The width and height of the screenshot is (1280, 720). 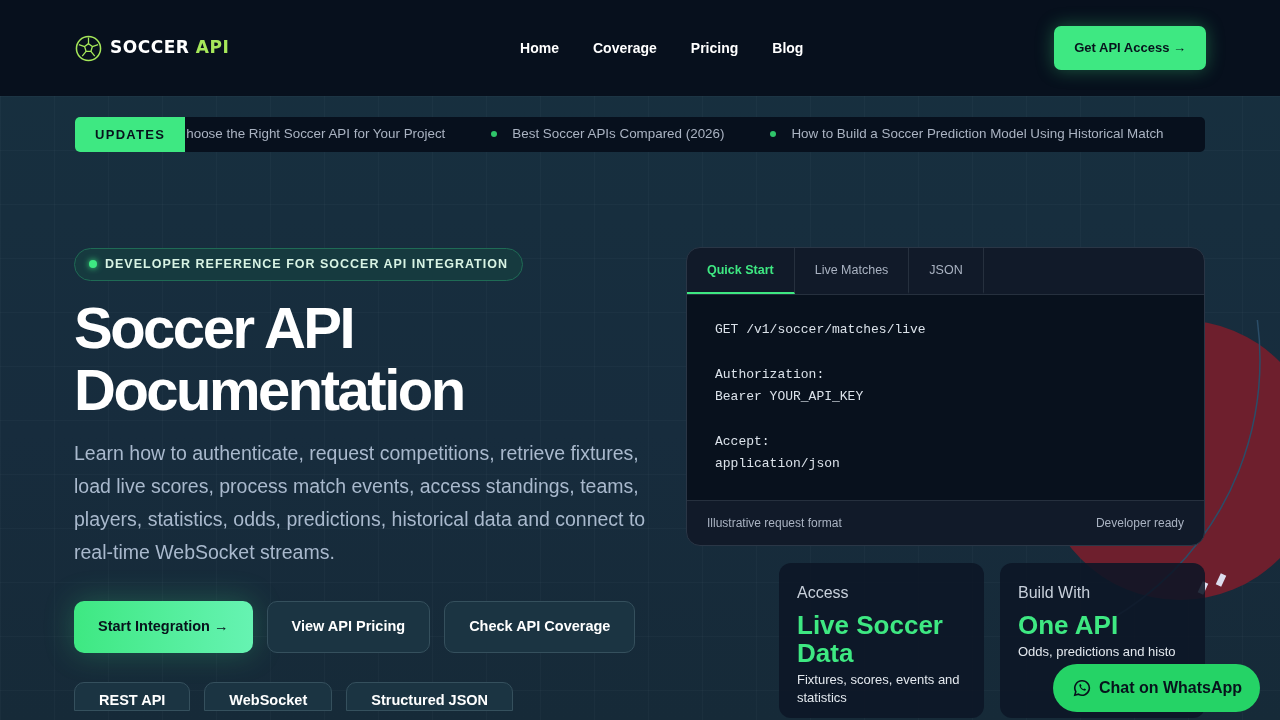 What do you see at coordinates (170, 48) in the screenshot?
I see `logo-text: SOCCER API` at bounding box center [170, 48].